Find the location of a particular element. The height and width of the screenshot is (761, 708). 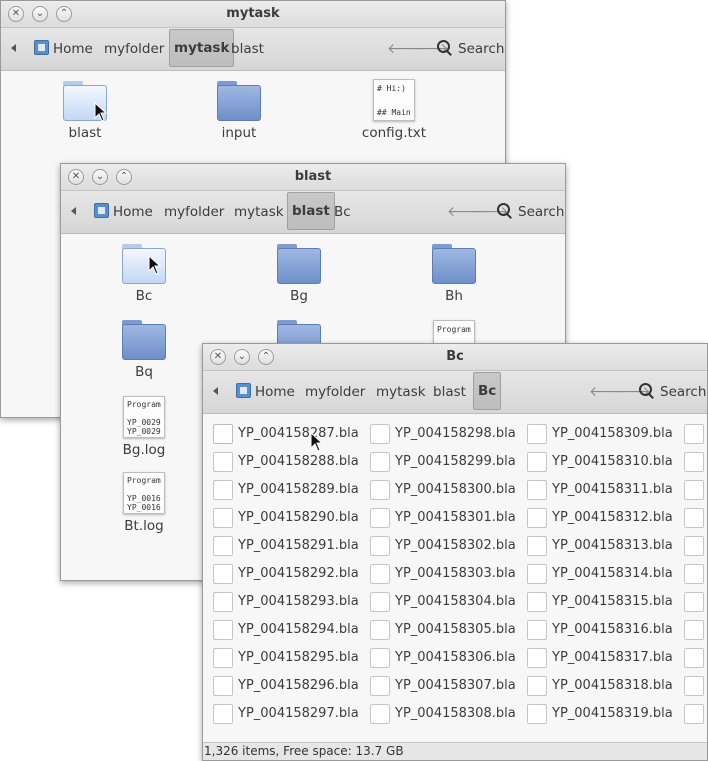

status-bar: 1,326 items, Free space: 13.7 GB is located at coordinates (455, 751).